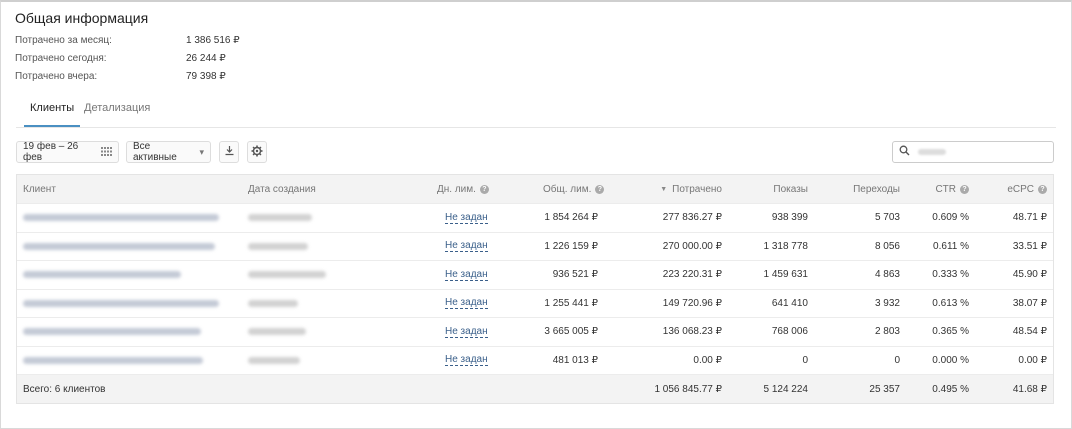 This screenshot has height=429, width=1072. What do you see at coordinates (282, 189) in the screenshot?
I see `col-created: Дата создания` at bounding box center [282, 189].